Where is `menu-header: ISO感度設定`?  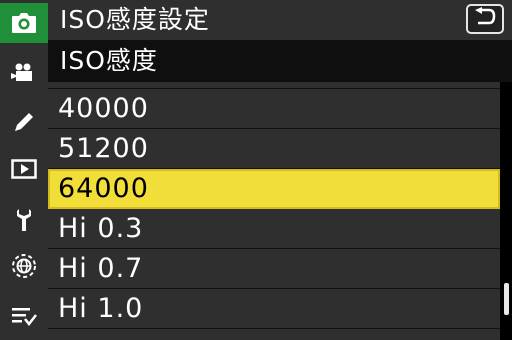 menu-header: ISO感度設定 is located at coordinates (280, 20).